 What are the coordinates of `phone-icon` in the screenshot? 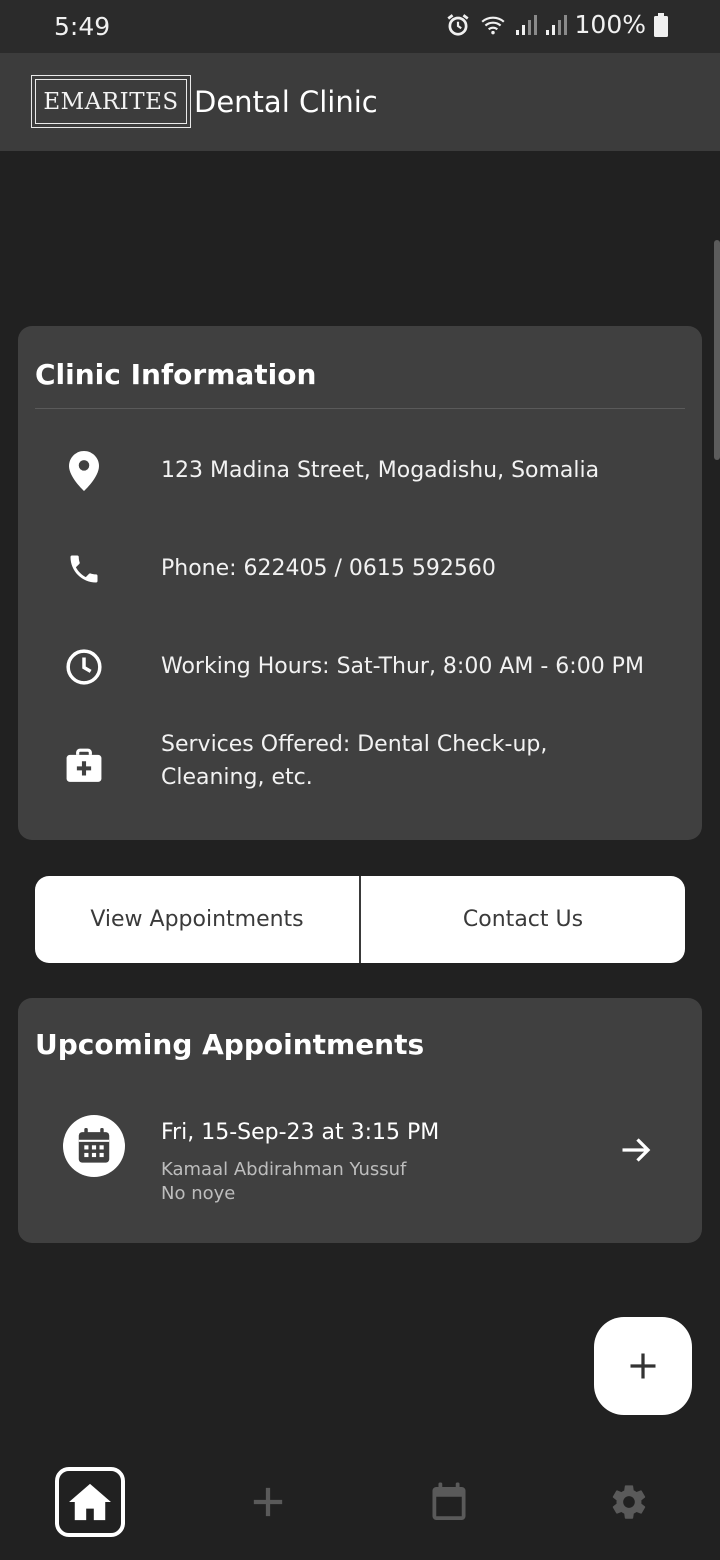 It's located at (84, 569).